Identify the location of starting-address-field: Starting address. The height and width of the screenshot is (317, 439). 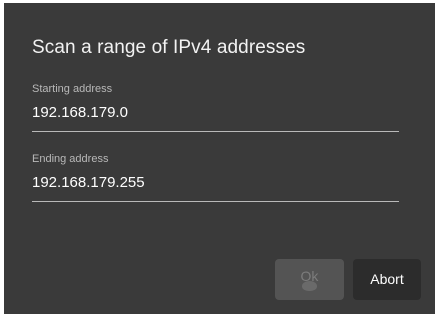
(215, 107).